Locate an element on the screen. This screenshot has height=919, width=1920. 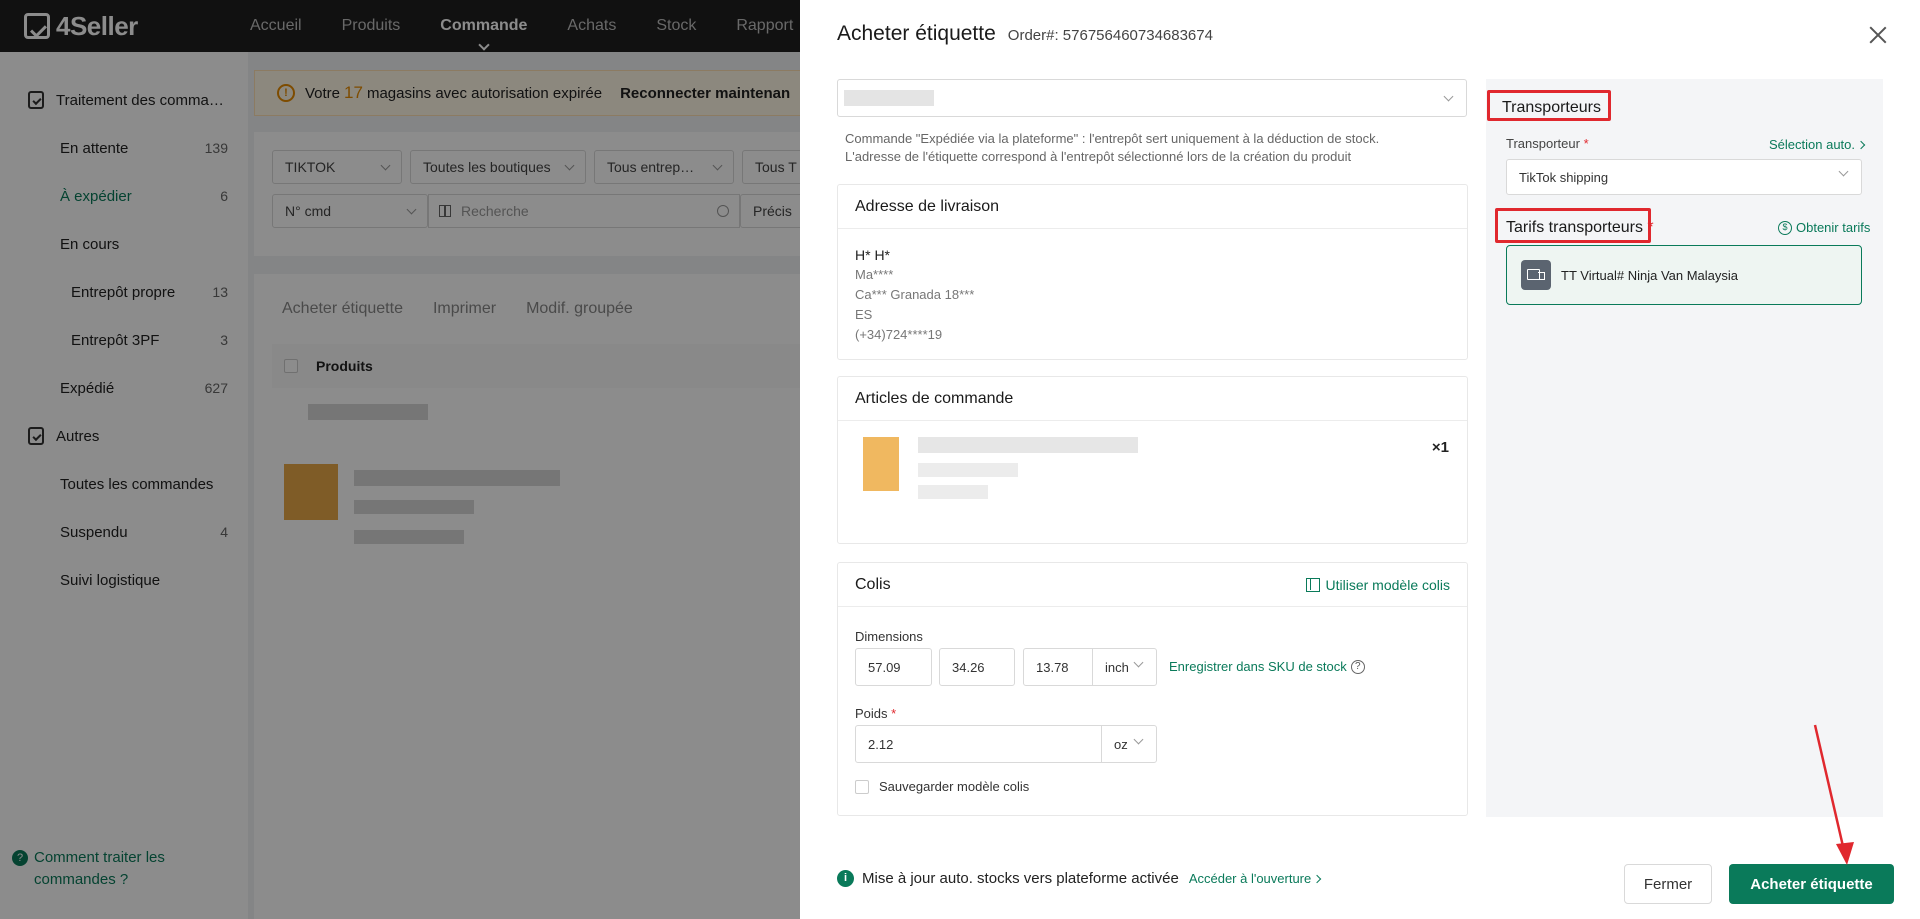
carrier-label: Transporteur * is located at coordinates (1547, 143).